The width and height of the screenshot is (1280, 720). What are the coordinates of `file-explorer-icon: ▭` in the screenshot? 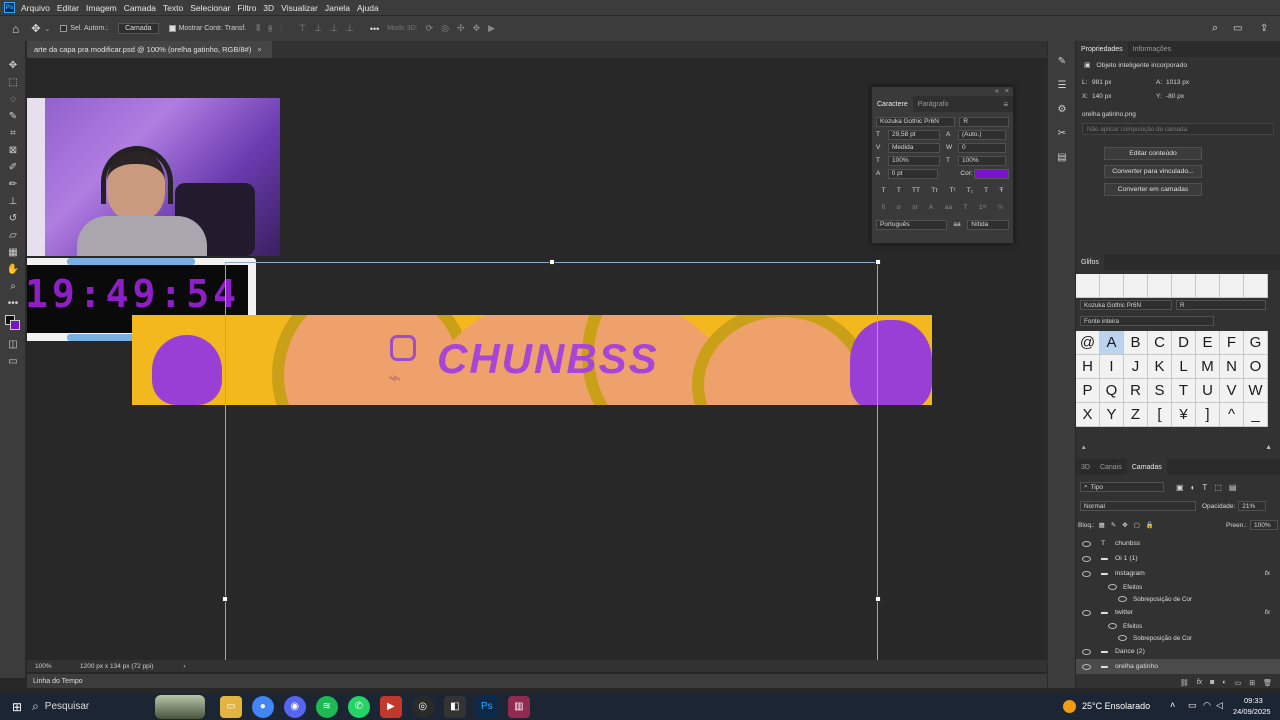 It's located at (230, 706).